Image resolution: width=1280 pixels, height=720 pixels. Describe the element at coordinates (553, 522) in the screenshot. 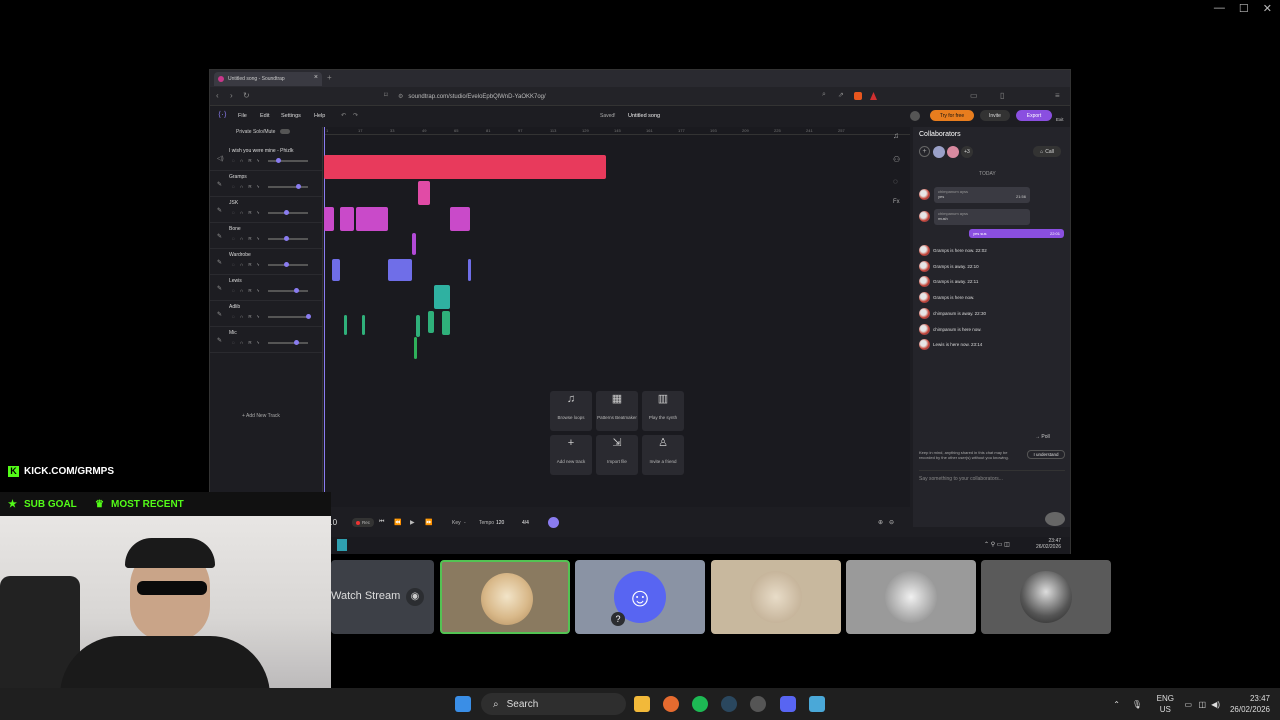

I see `metronome-icon` at that location.